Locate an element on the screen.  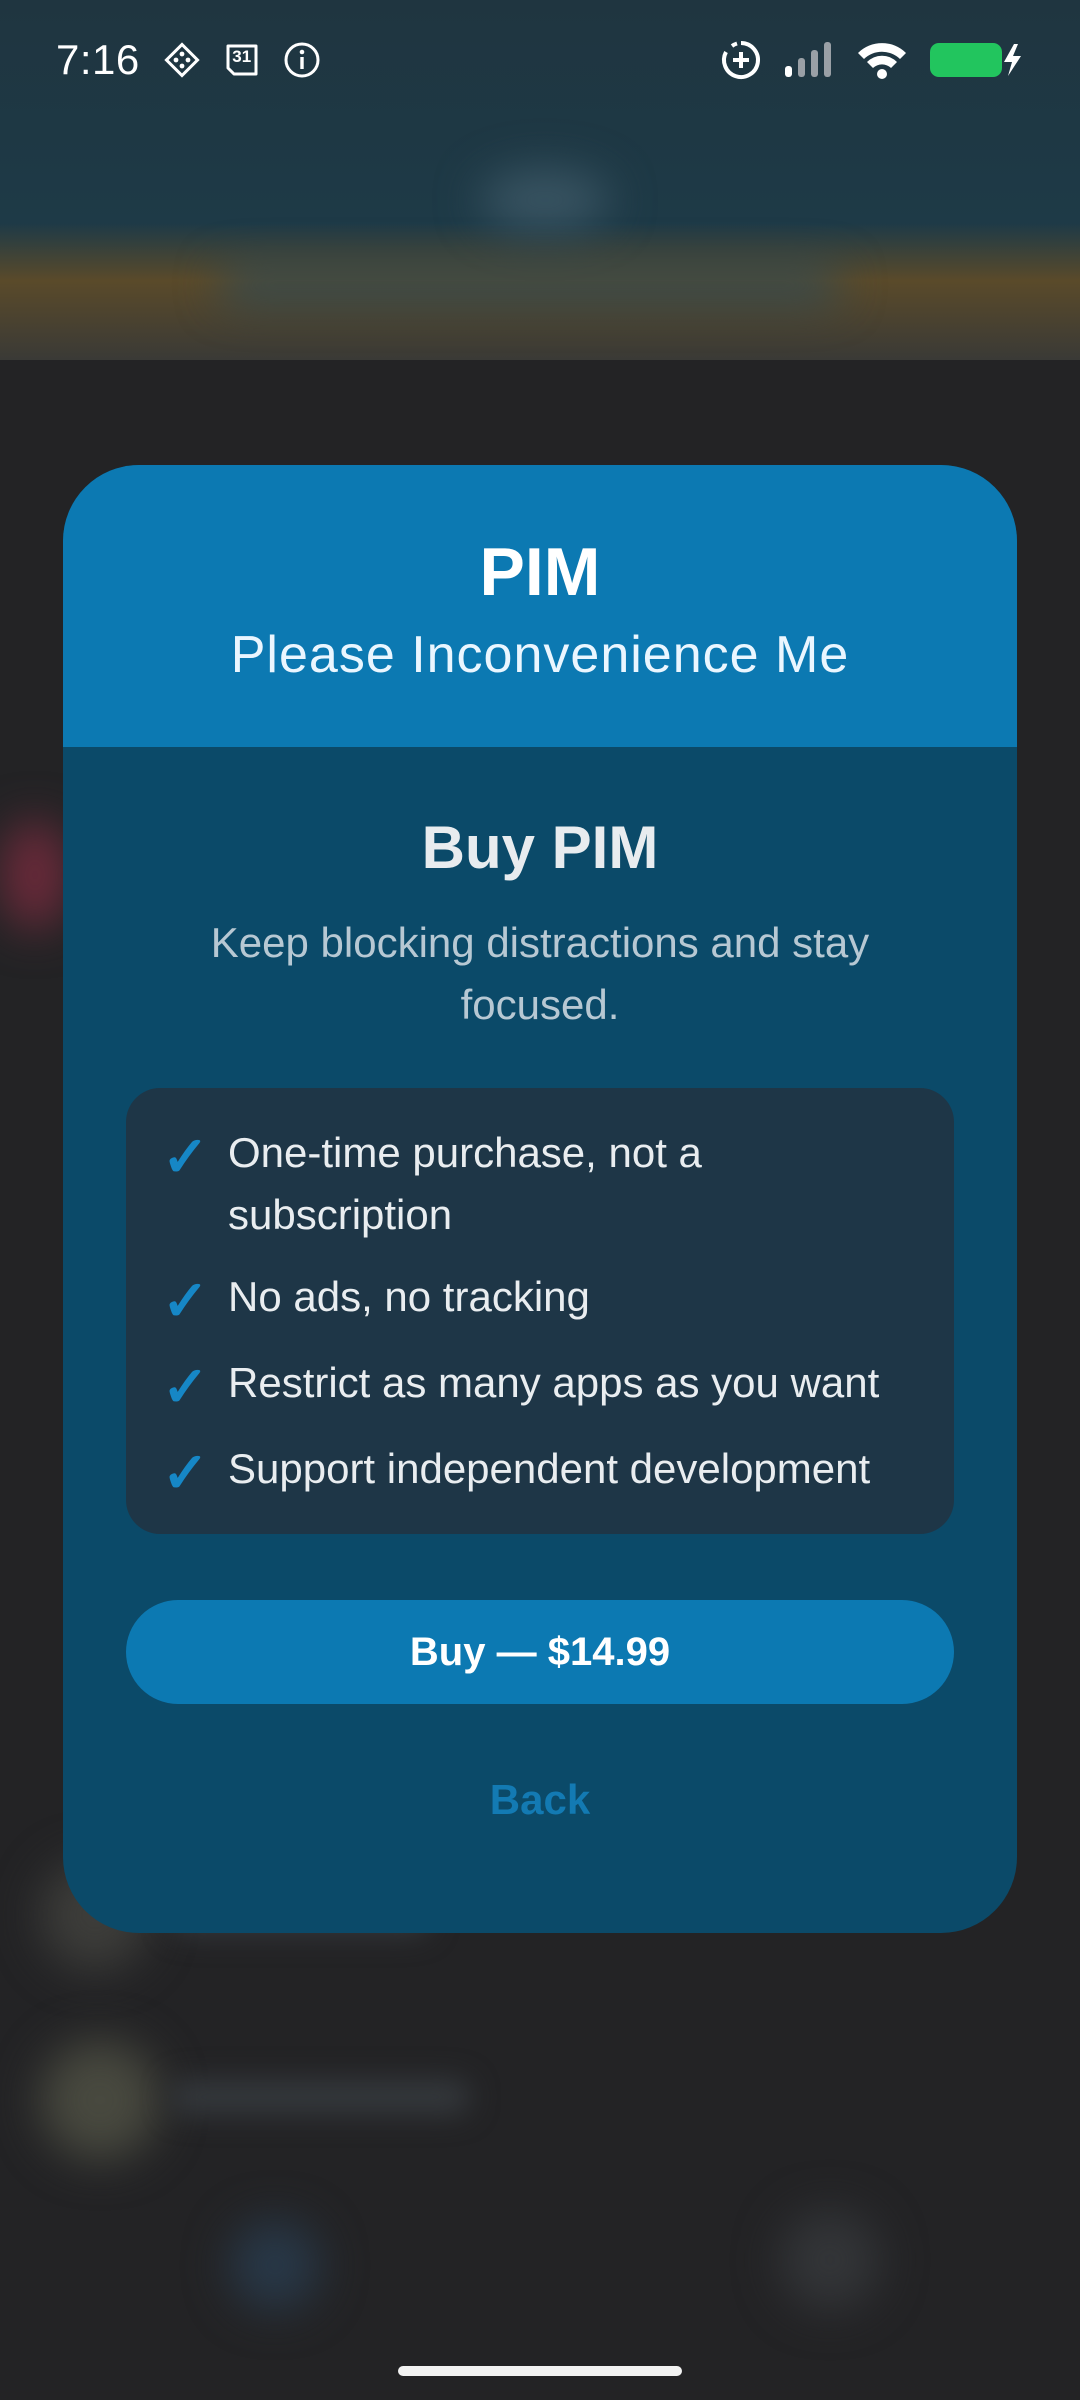
feature-item: ✓ One-time purchase, not a subscription is located at coordinates (543, 1184).